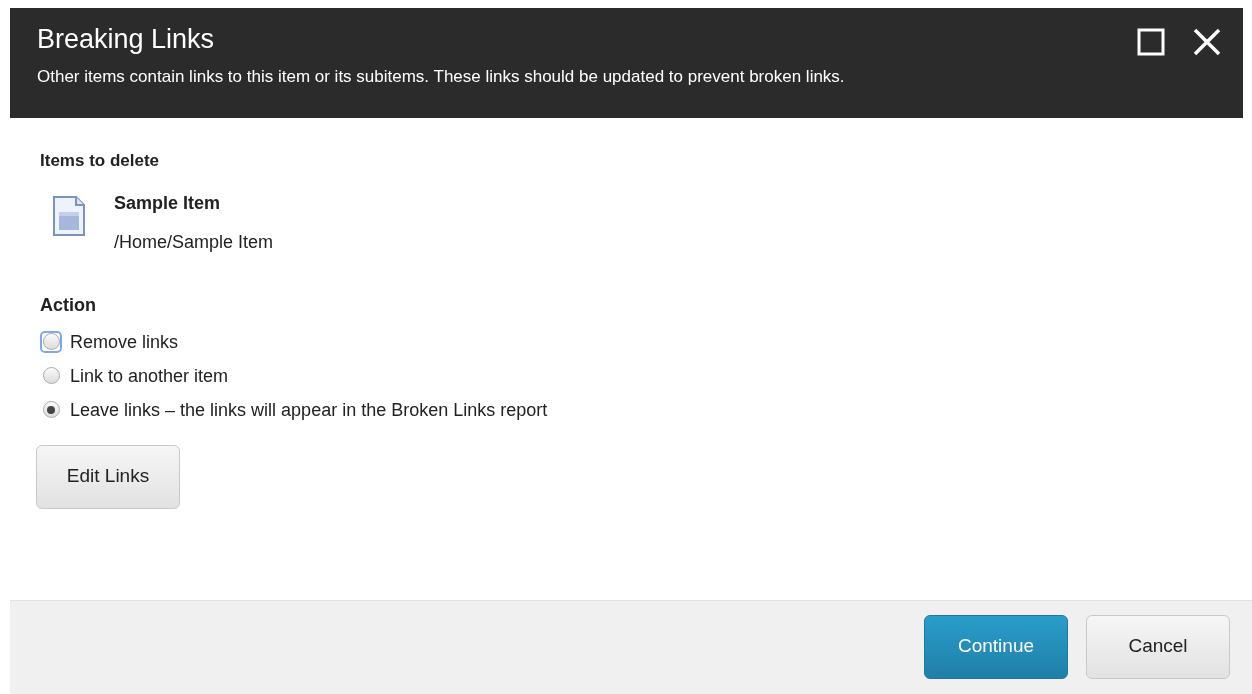  Describe the element at coordinates (309, 409) in the screenshot. I see `radio-label: Leave links – the links will appear in the Broken Links report` at that location.